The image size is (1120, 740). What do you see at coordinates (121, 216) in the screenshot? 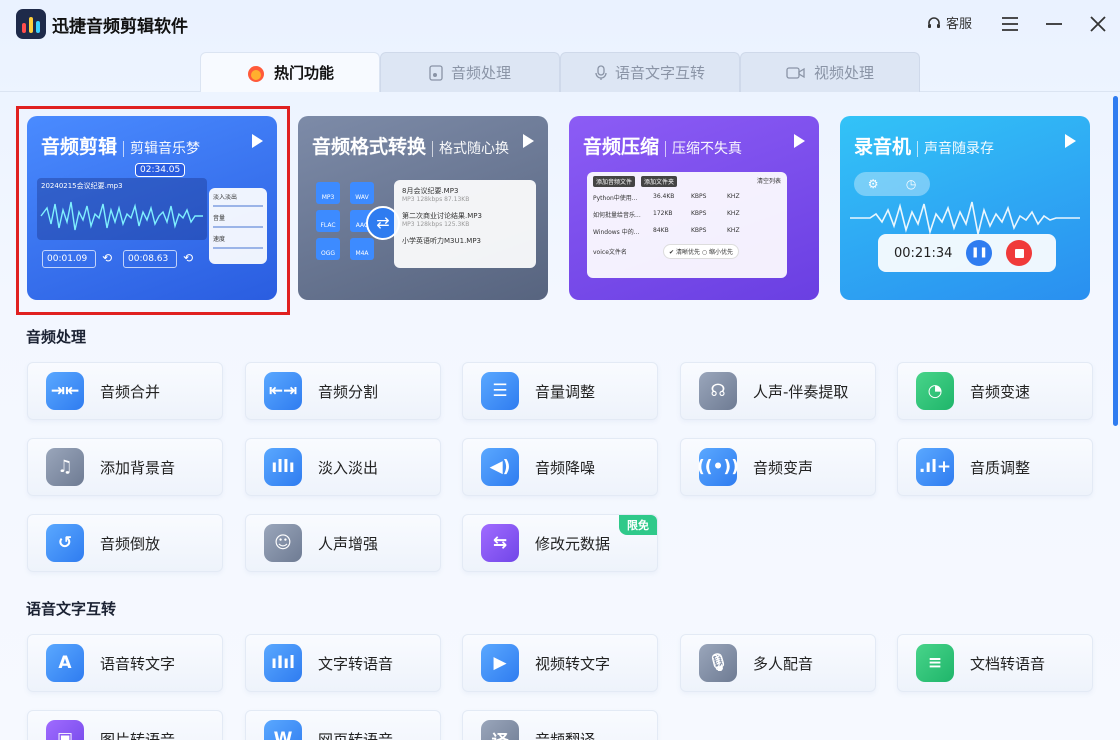
I see `waveform-graphic` at bounding box center [121, 216].